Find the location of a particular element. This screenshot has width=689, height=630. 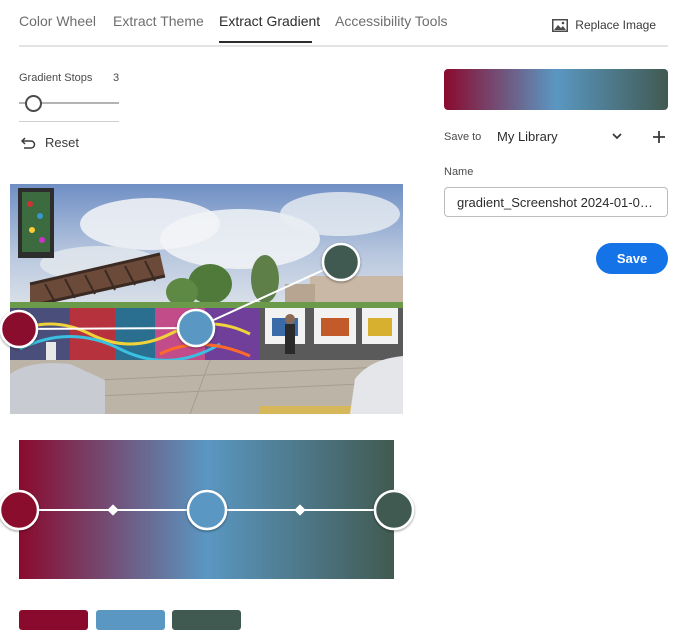

replace-image-button: Replace Image is located at coordinates (604, 25).